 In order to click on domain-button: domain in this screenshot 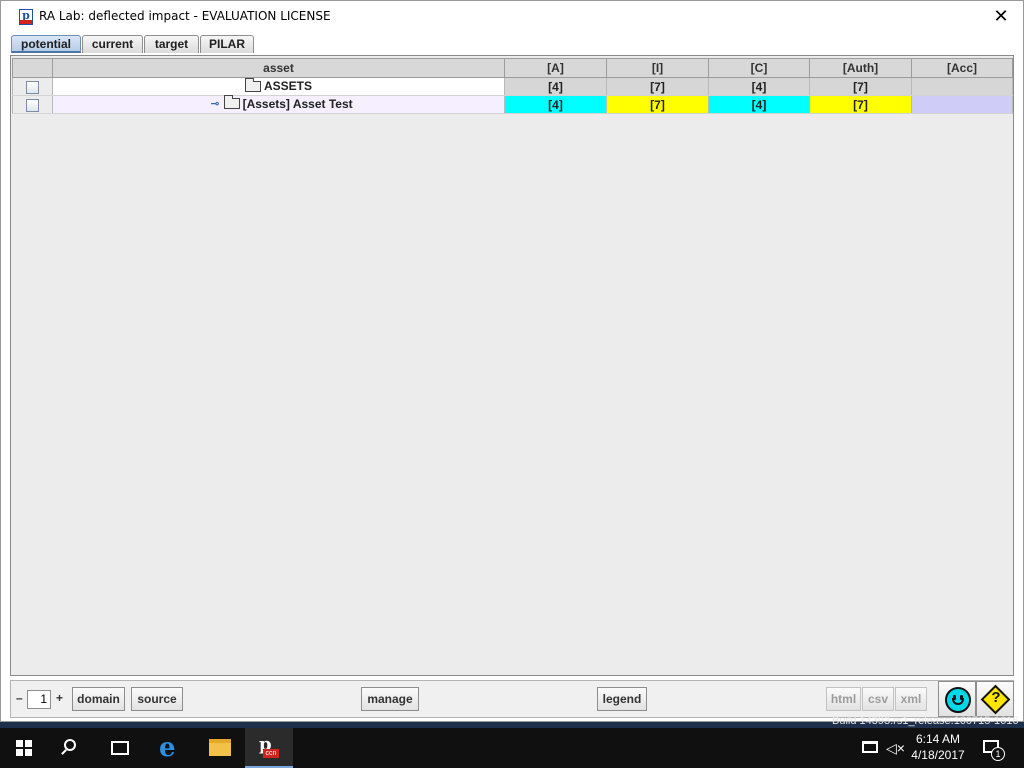, I will do `click(98, 699)`.